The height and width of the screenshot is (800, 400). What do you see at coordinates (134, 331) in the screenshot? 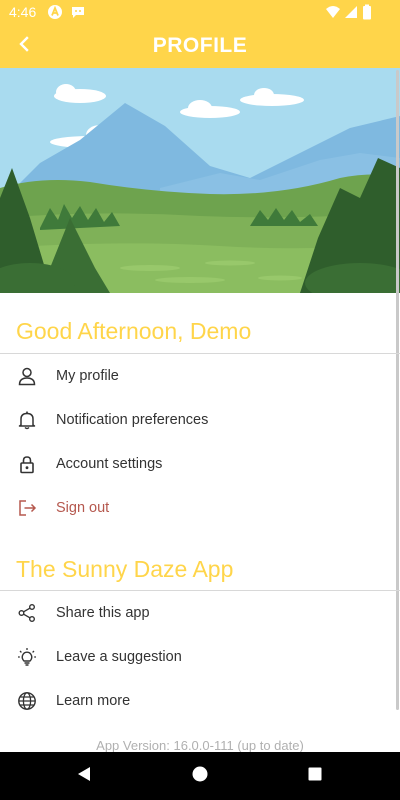
I see `greeting-heading: Good Afternoon, Demo` at bounding box center [134, 331].